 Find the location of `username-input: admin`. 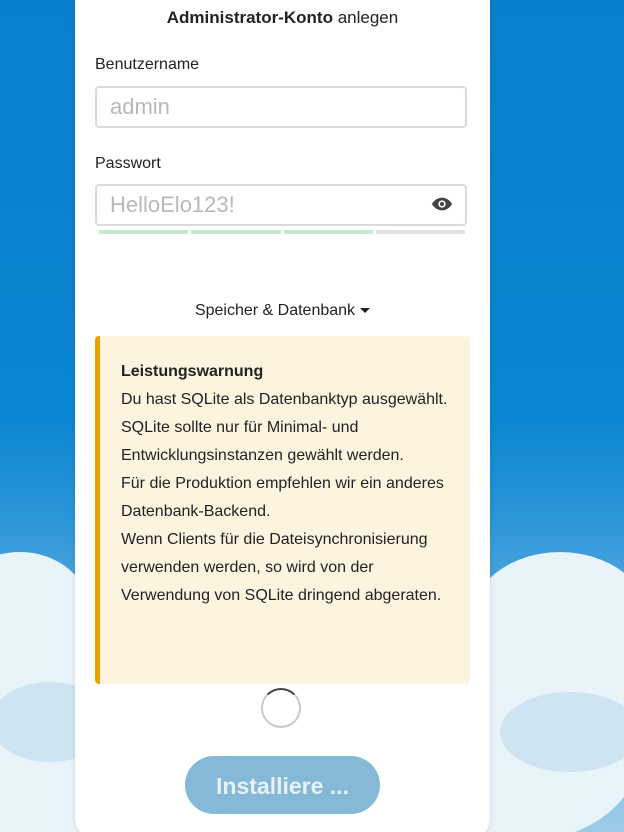

username-input: admin is located at coordinates (281, 107).